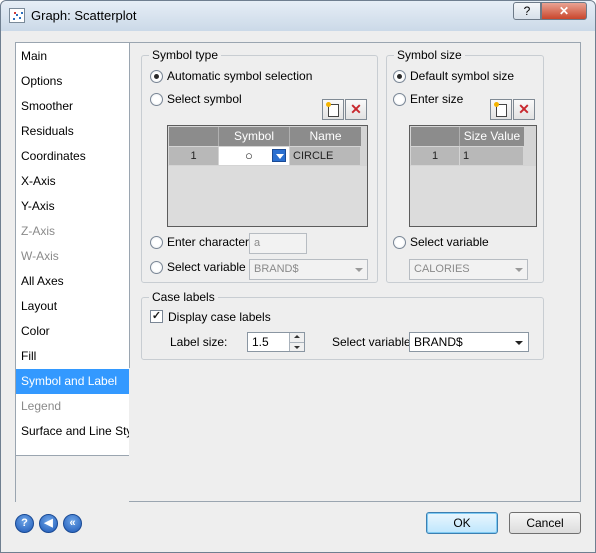 Image resolution: width=596 pixels, height=553 pixels. What do you see at coordinates (185, 55) in the screenshot?
I see `symbol-type-title: Symbol type` at bounding box center [185, 55].